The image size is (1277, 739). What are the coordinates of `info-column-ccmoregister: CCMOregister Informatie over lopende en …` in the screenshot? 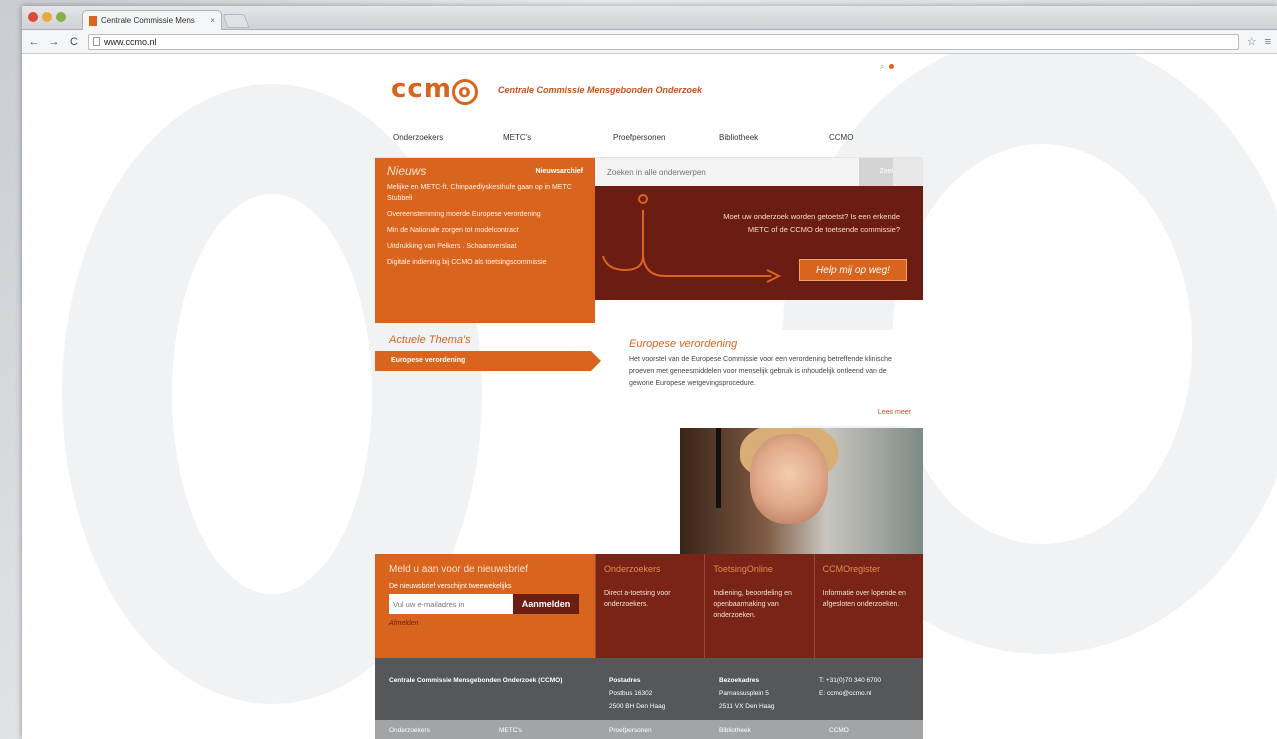 It's located at (868, 606).